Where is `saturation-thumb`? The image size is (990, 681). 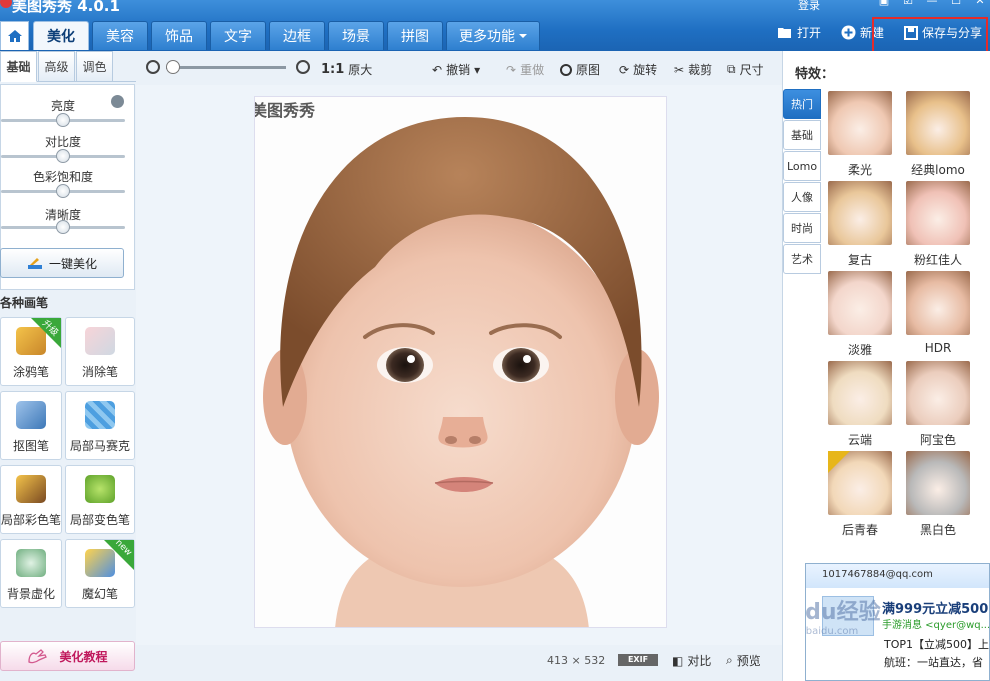
saturation-thumb is located at coordinates (63, 191).